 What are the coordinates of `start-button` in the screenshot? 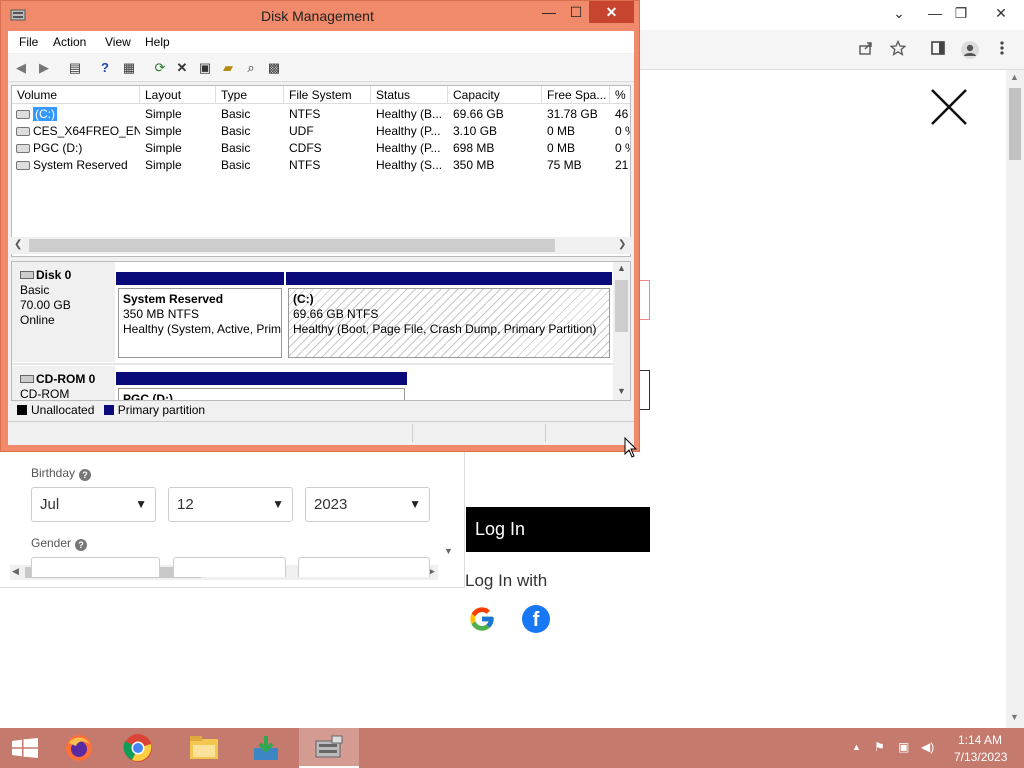 It's located at (25, 748).